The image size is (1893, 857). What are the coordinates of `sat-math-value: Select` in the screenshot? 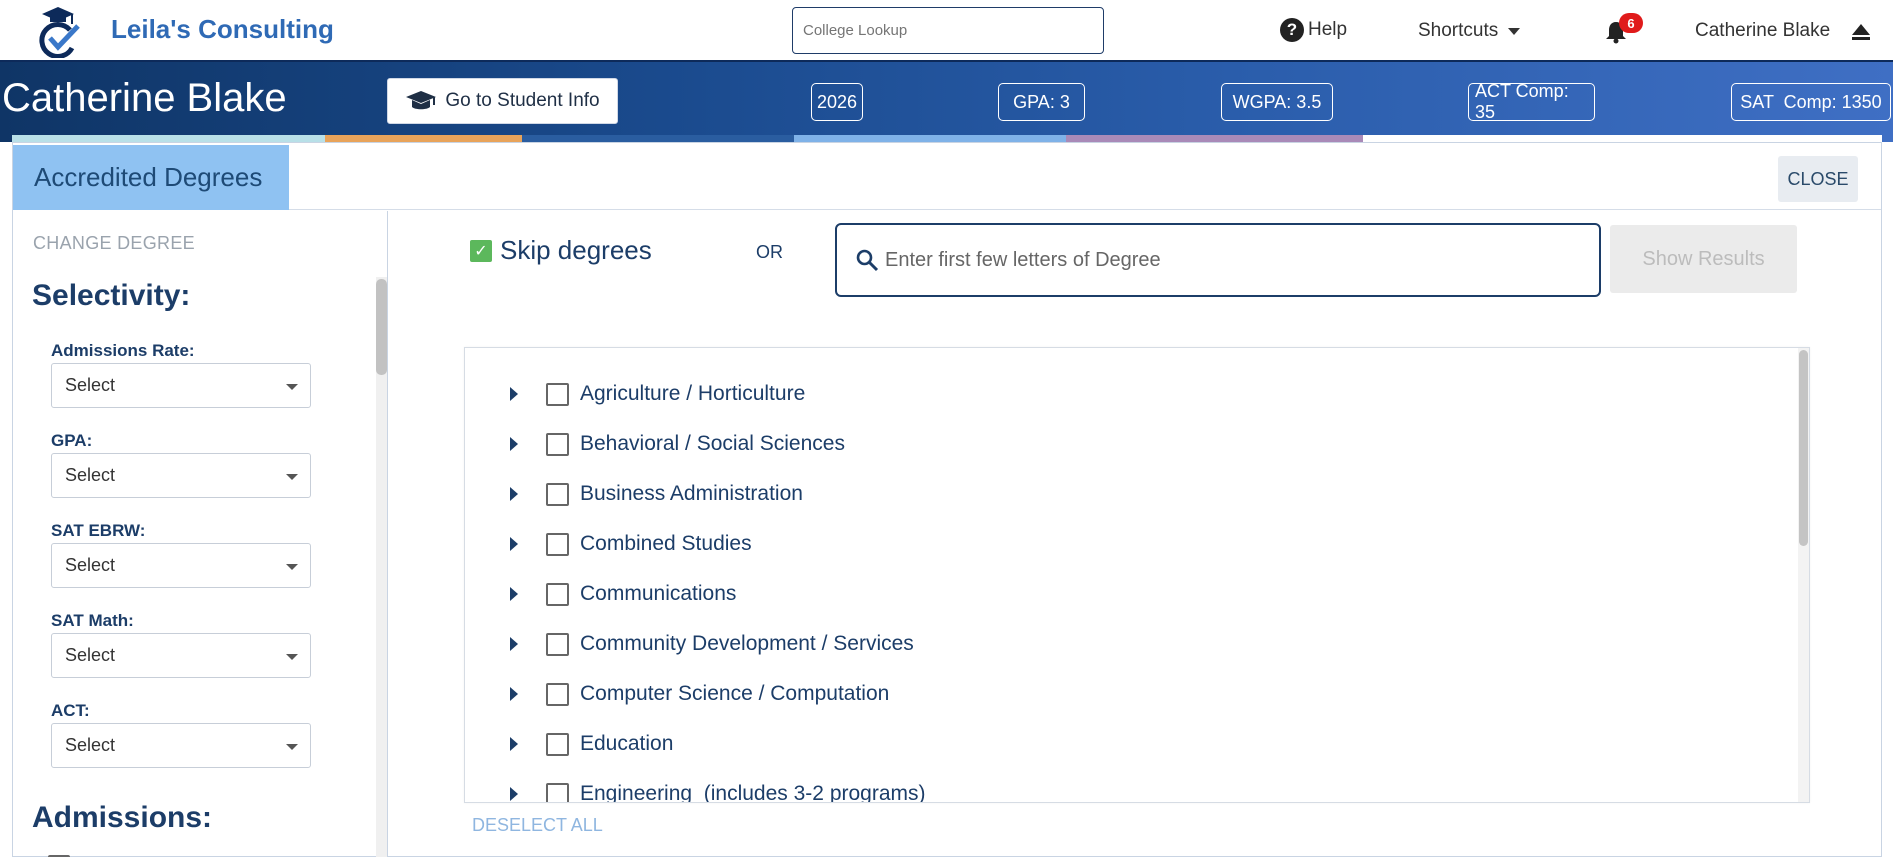 It's located at (90, 655).